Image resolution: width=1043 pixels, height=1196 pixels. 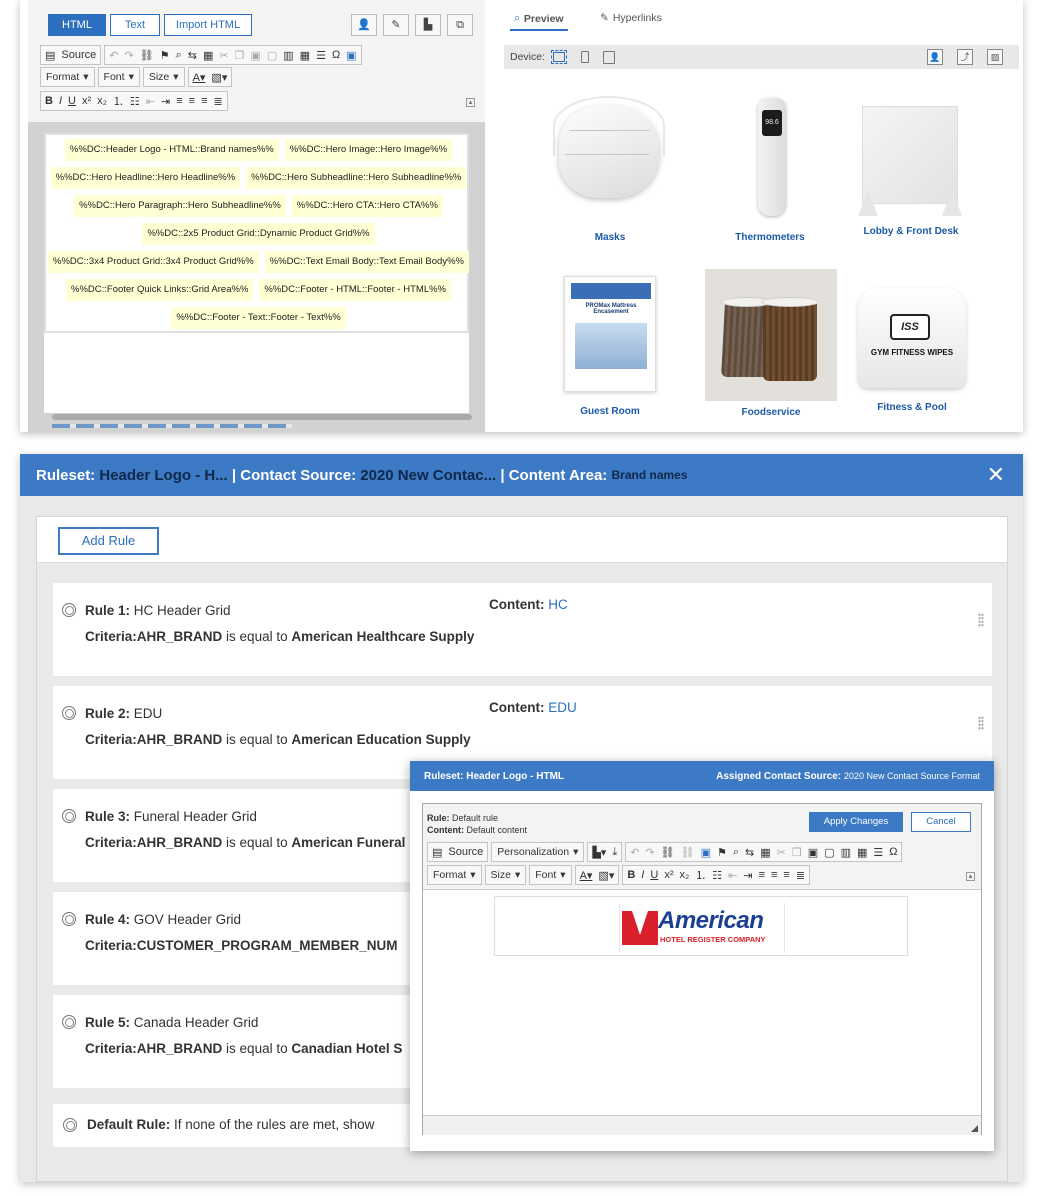 What do you see at coordinates (614, 852) in the screenshot?
I see `download-icon: ⤓` at bounding box center [614, 852].